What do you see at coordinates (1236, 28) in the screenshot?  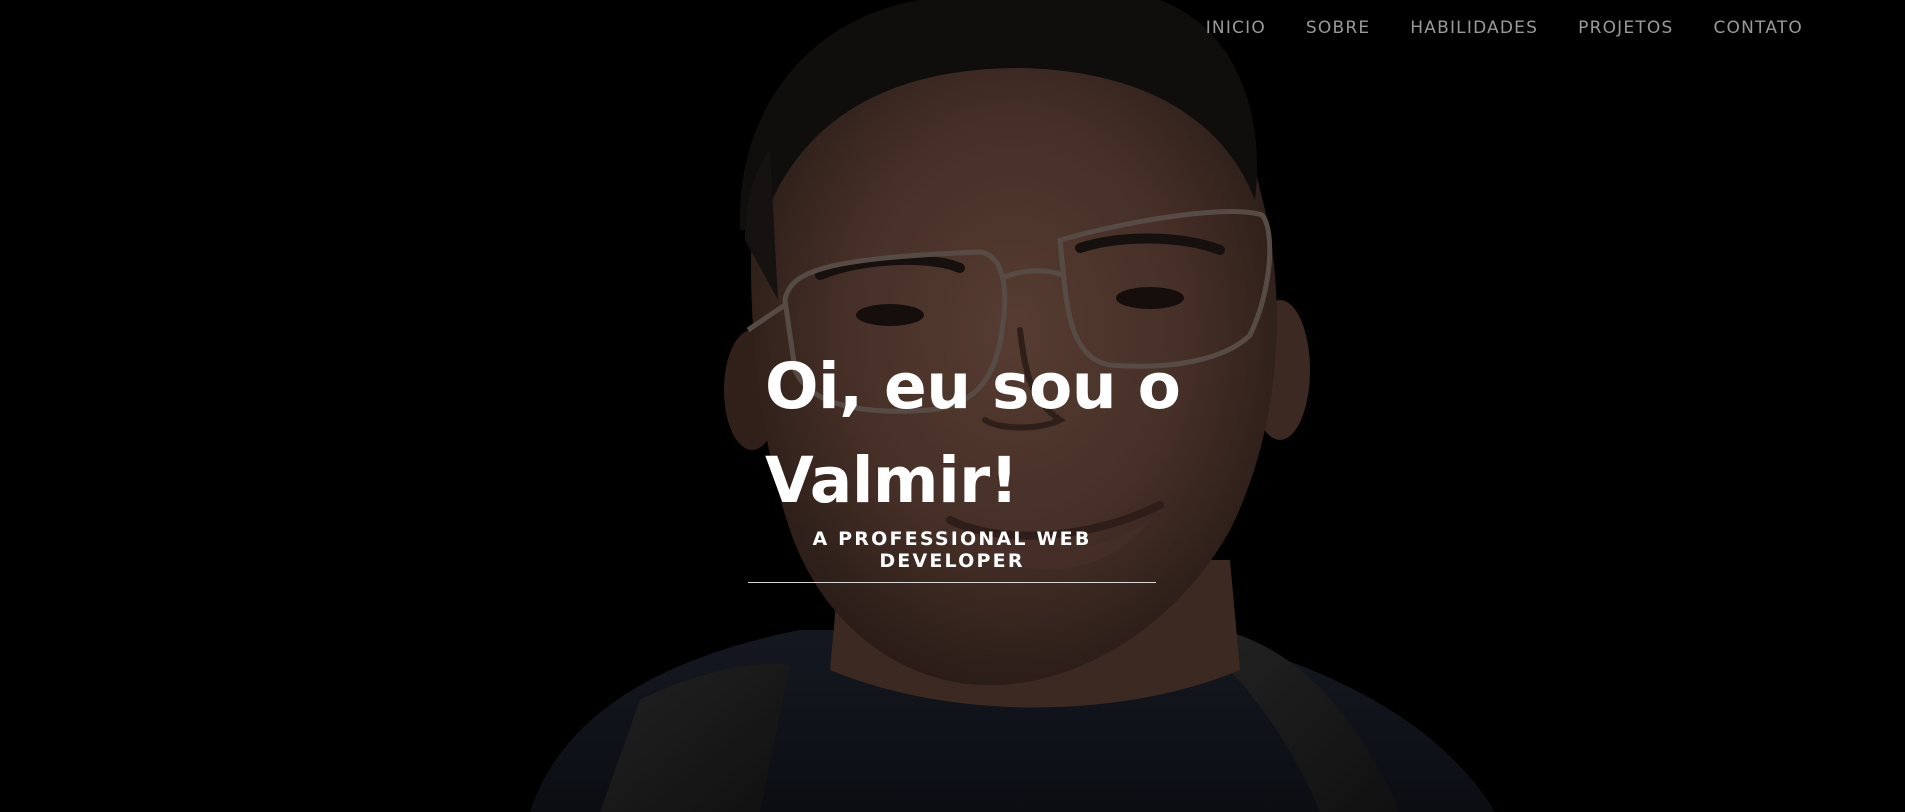 I see `nav-item-inicio: INICIO` at bounding box center [1236, 28].